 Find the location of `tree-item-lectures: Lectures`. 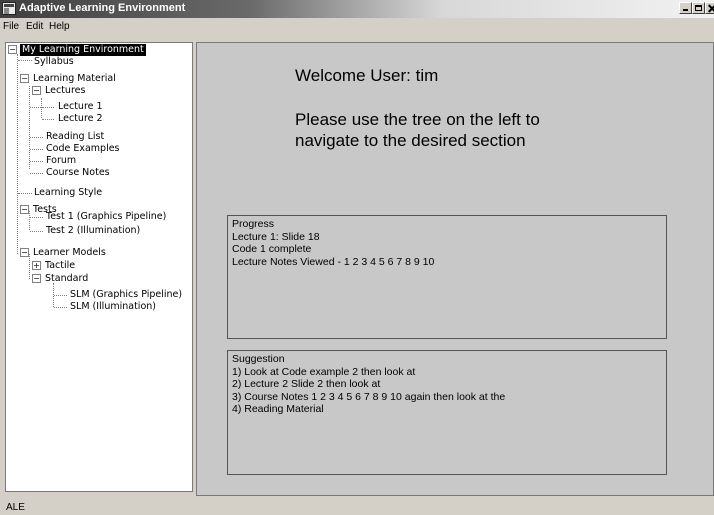

tree-item-lectures: Lectures is located at coordinates (65, 91).